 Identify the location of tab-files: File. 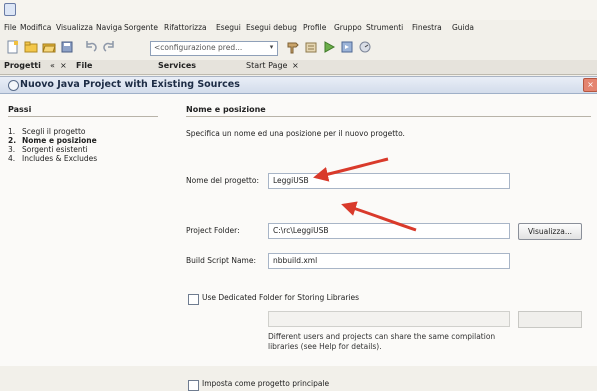
(84, 65).